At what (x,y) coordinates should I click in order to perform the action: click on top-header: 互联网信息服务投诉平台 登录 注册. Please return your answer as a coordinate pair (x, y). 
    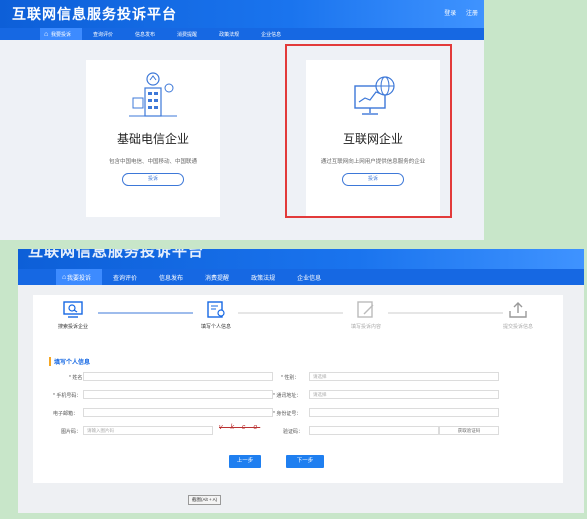
    Looking at the image, I should click on (242, 14).